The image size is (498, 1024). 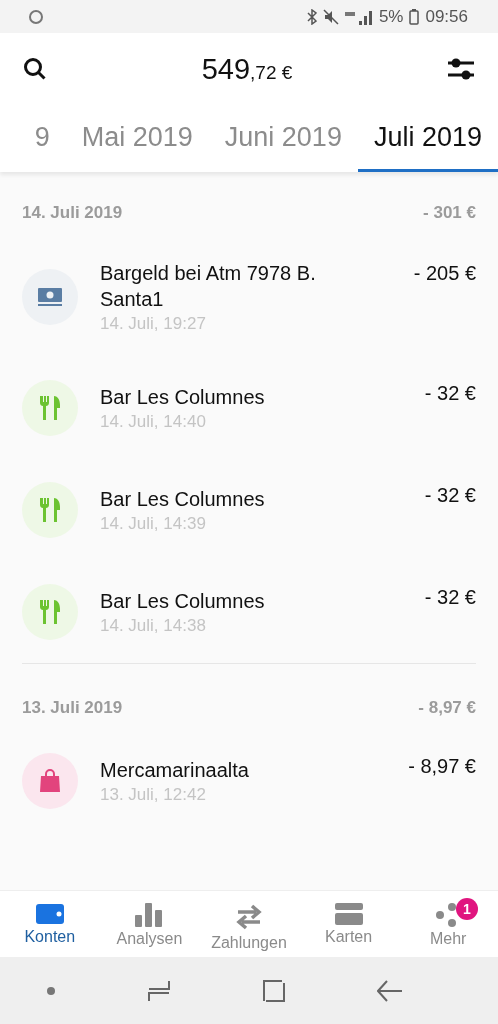 What do you see at coordinates (50, 781) in the screenshot?
I see `bag-icon` at bounding box center [50, 781].